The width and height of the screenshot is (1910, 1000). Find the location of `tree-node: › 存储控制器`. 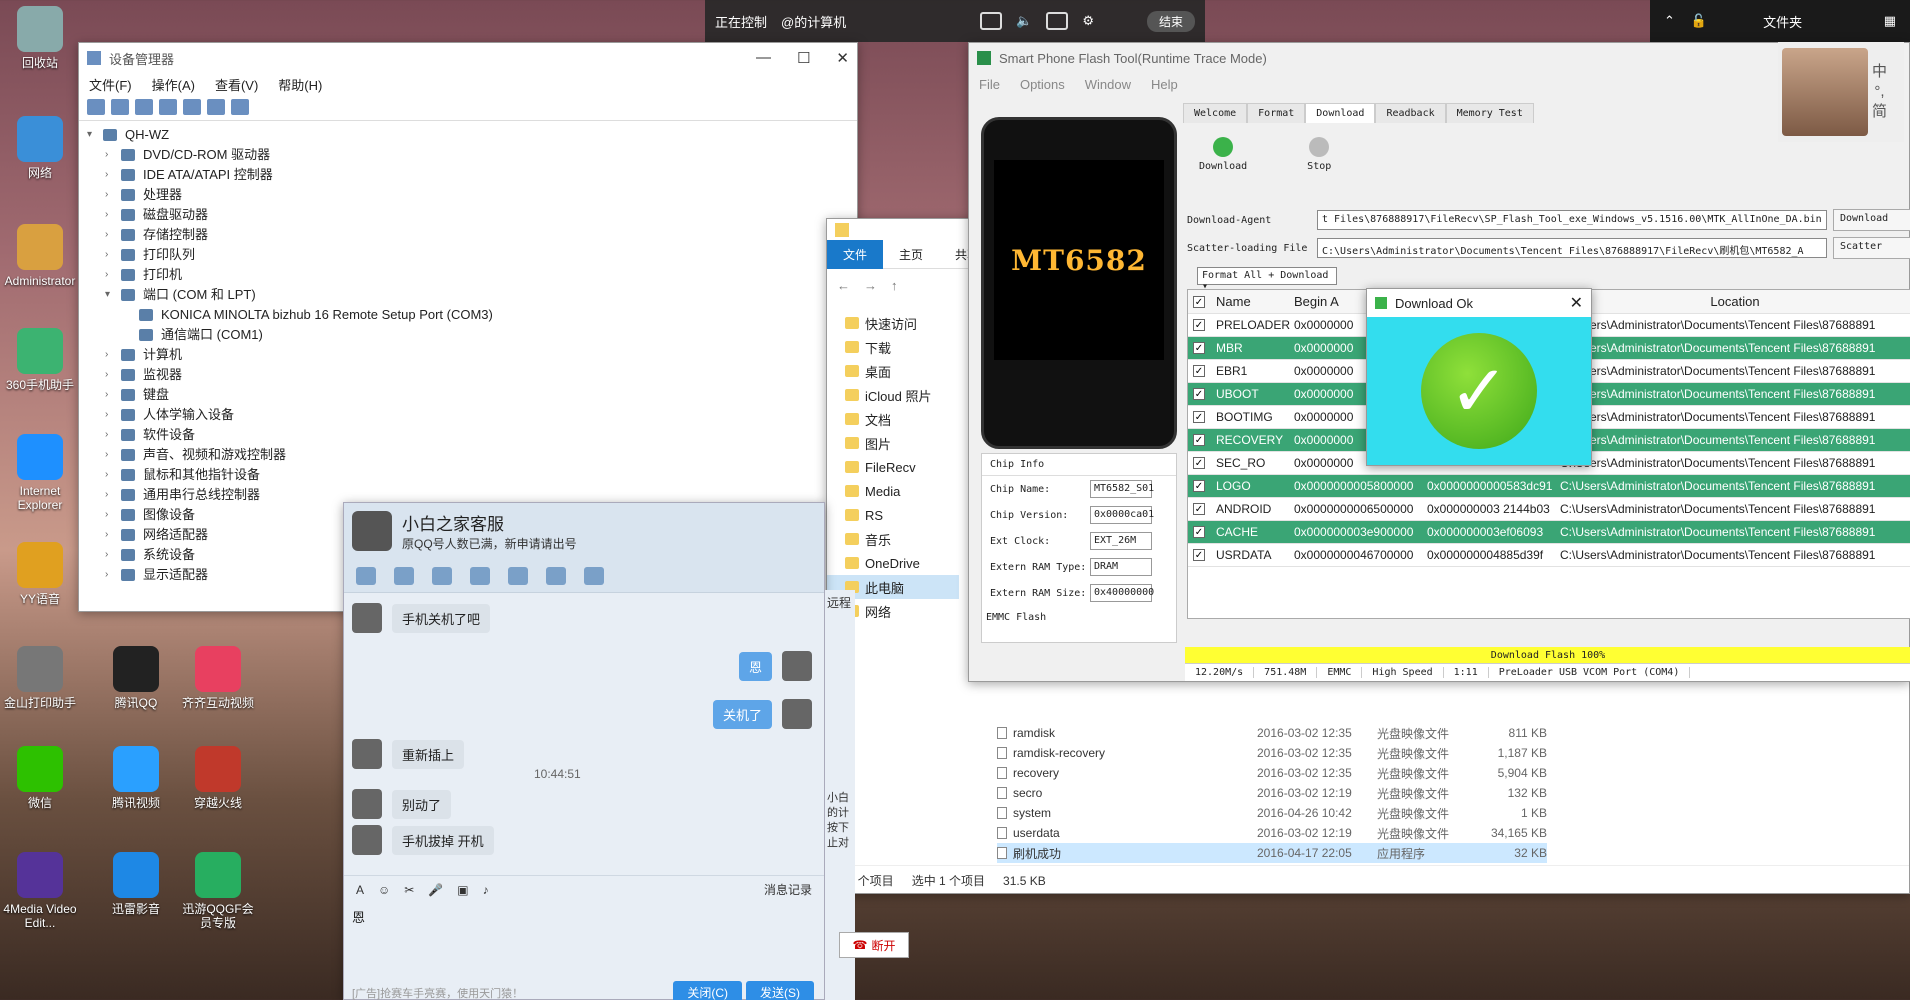

tree-node: › 存储控制器 is located at coordinates (468, 235).